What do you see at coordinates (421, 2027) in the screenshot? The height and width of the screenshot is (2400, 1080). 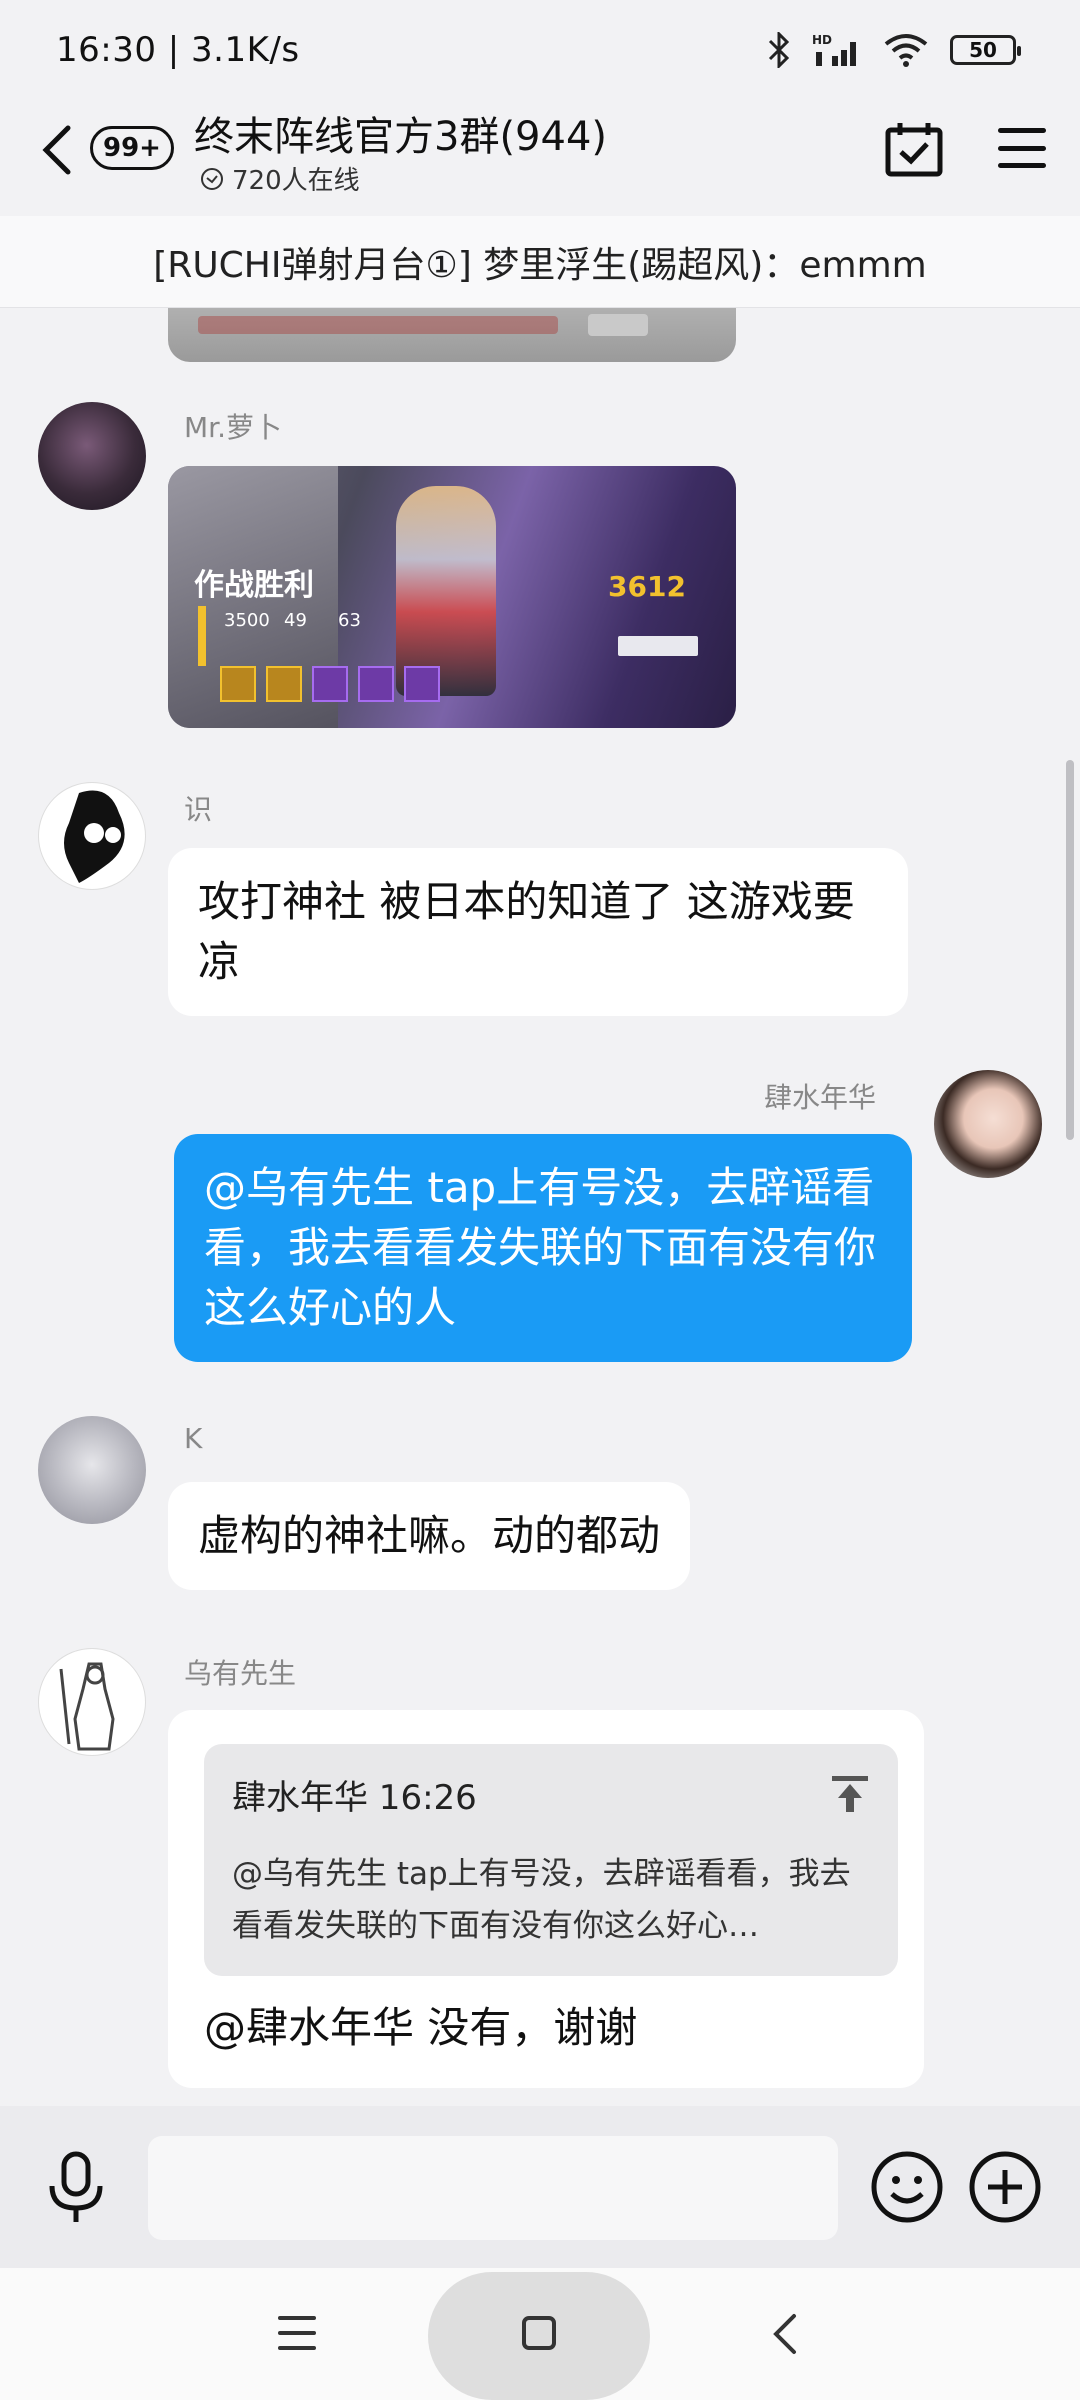 I see `reply-text: @肆水年华 没有，谢谢` at bounding box center [421, 2027].